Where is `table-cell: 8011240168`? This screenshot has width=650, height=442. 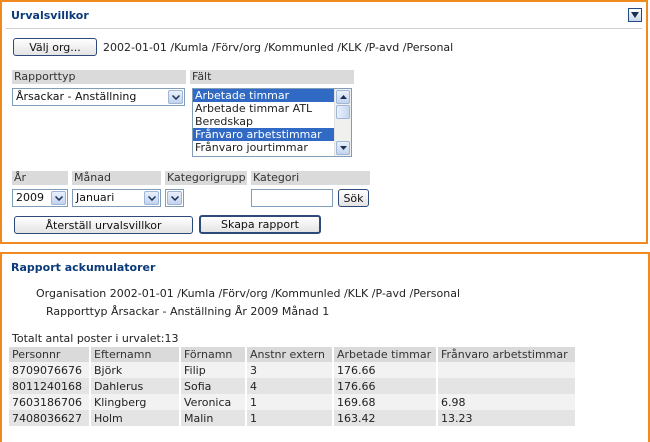 table-cell: 8011240168 is located at coordinates (50, 386).